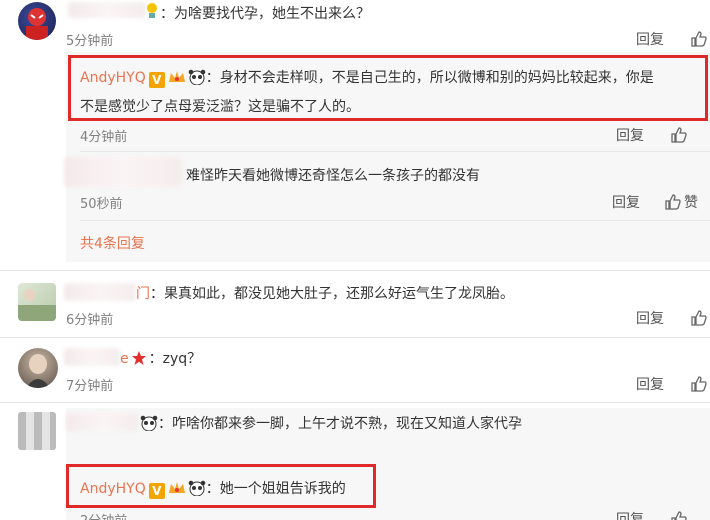 This screenshot has height=520, width=710. I want to click on comment-time: 5分钟前, so click(90, 41).